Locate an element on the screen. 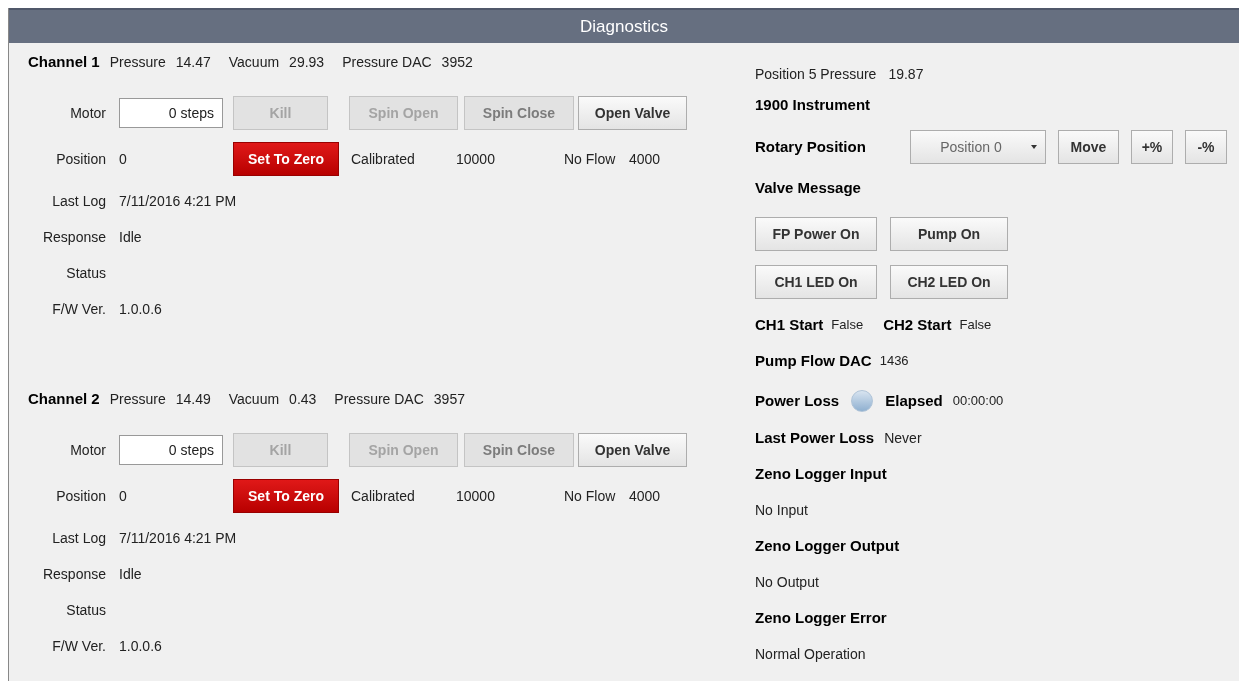  button: CH1 LED On is located at coordinates (816, 282).